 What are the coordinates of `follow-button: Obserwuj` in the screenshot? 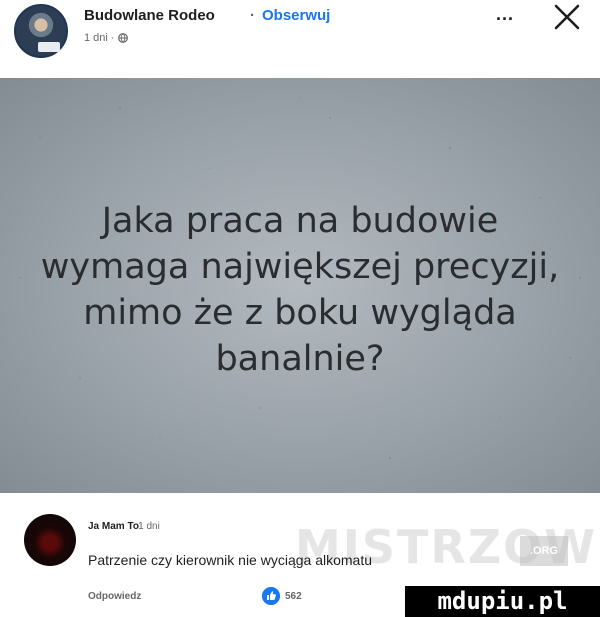 It's located at (296, 15).